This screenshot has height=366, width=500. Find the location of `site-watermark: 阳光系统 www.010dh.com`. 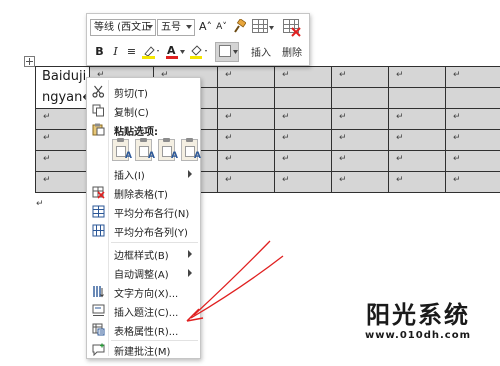

site-watermark: 阳光系统 www.010dh.com is located at coordinates (418, 320).